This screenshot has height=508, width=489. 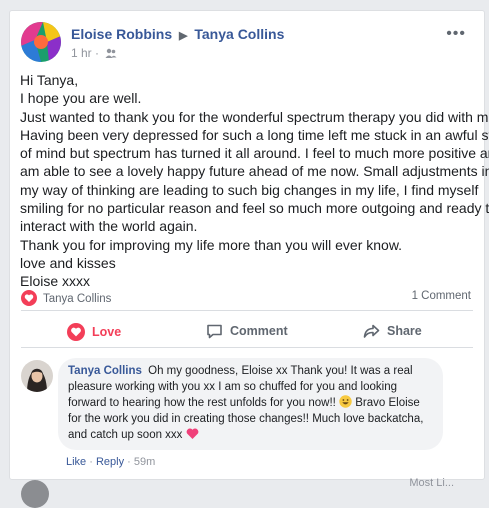 I want to click on comment-author-link: Tanya Collins, so click(x=105, y=371).